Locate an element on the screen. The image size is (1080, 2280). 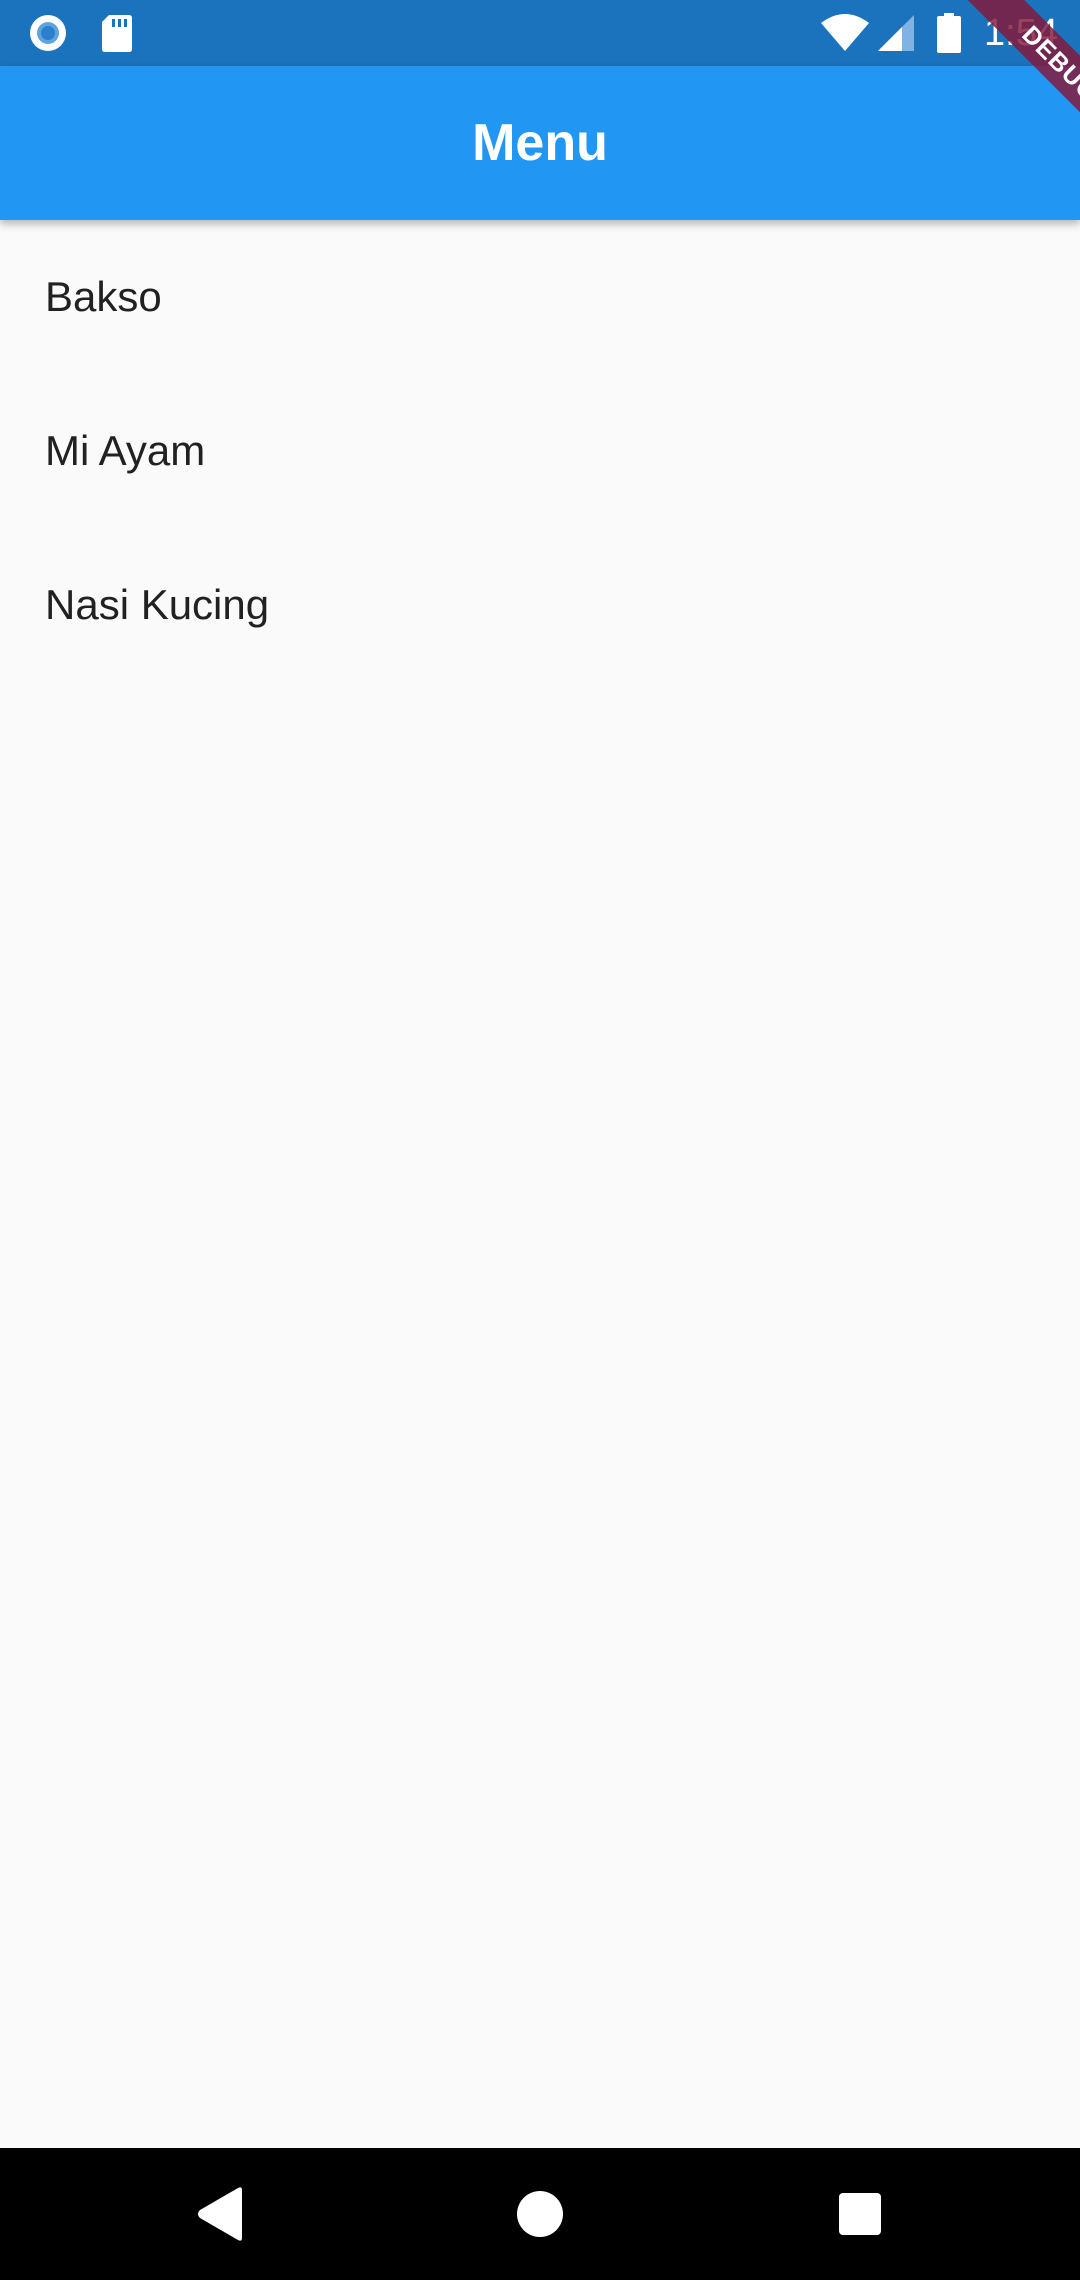
app-bar: Menu is located at coordinates (540, 143).